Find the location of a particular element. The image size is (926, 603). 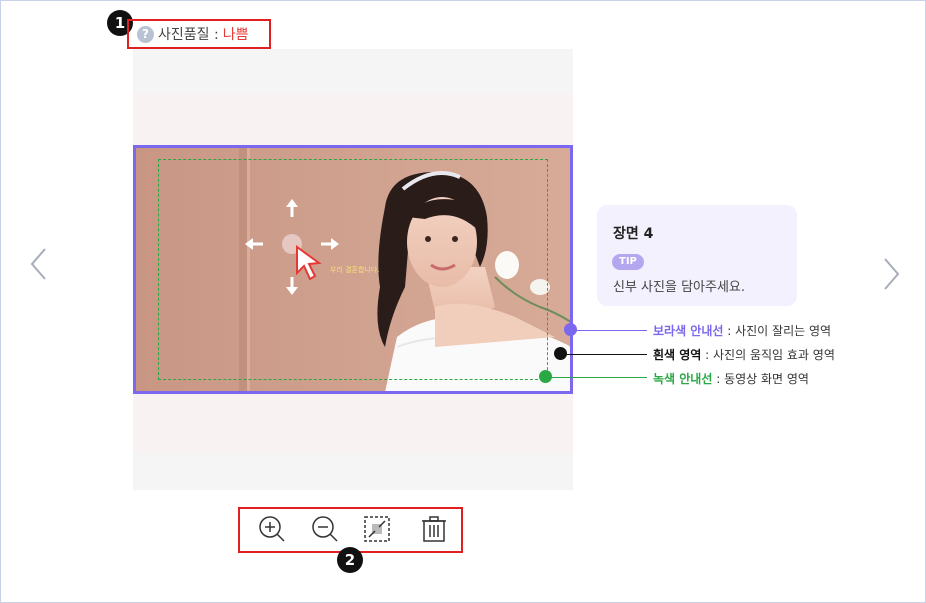

zoom-in-button is located at coordinates (272, 529).